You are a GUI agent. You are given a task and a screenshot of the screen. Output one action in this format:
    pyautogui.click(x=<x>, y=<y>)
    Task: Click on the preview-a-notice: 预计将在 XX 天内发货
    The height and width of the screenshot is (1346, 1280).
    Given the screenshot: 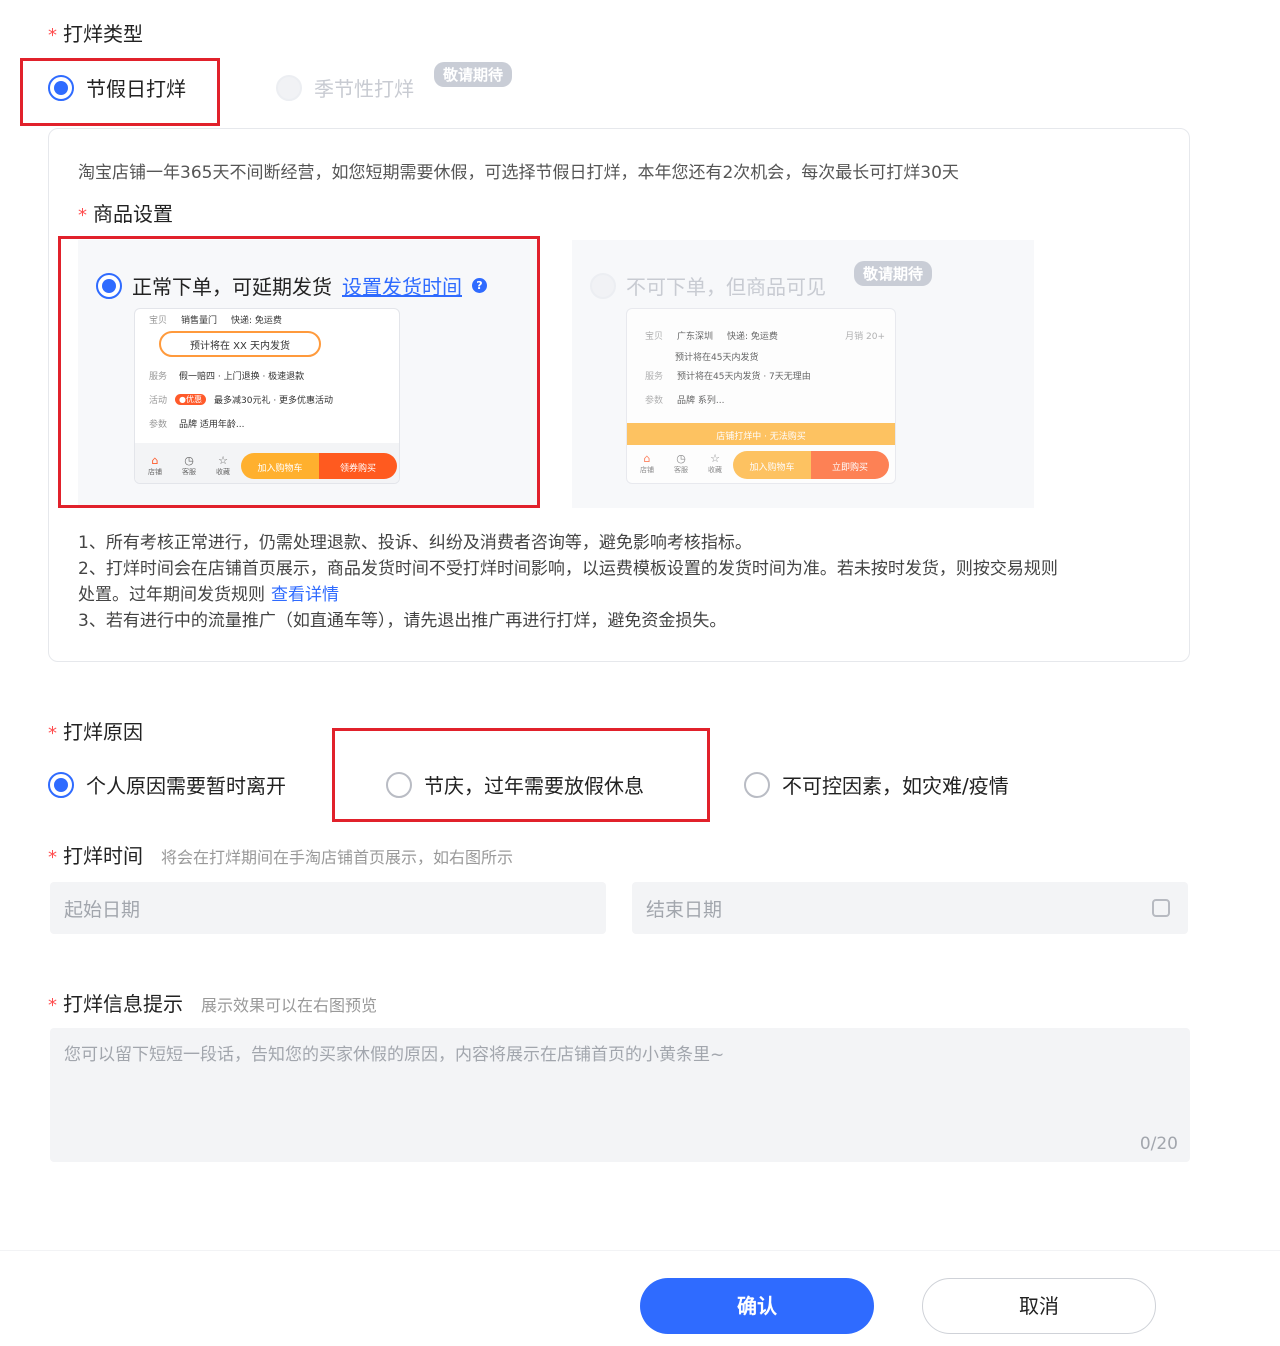 What is the action you would take?
    pyautogui.click(x=240, y=344)
    